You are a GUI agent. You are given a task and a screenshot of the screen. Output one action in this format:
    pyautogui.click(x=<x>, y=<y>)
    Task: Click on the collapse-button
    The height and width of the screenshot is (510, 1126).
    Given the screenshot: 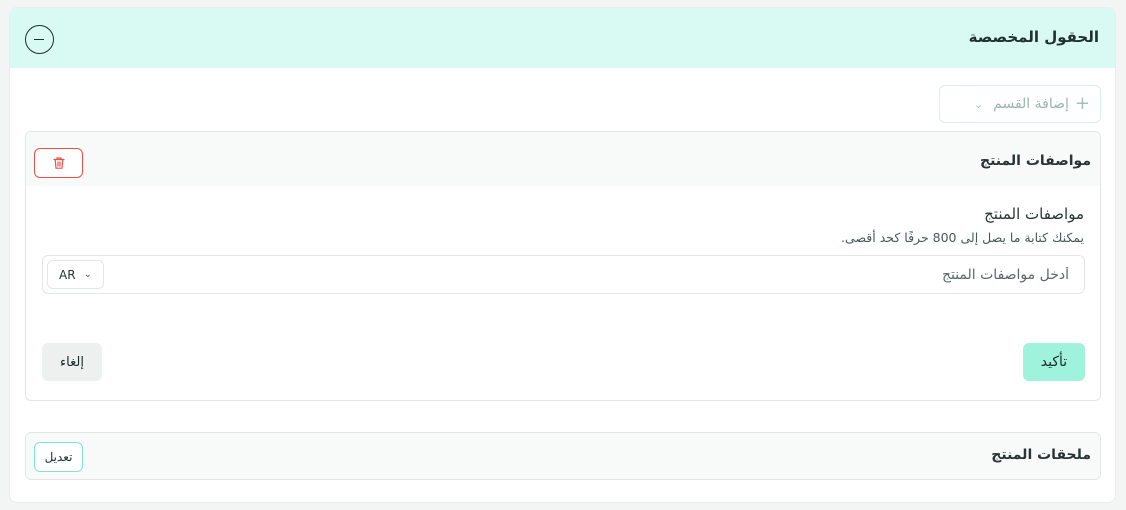 What is the action you would take?
    pyautogui.click(x=39, y=39)
    